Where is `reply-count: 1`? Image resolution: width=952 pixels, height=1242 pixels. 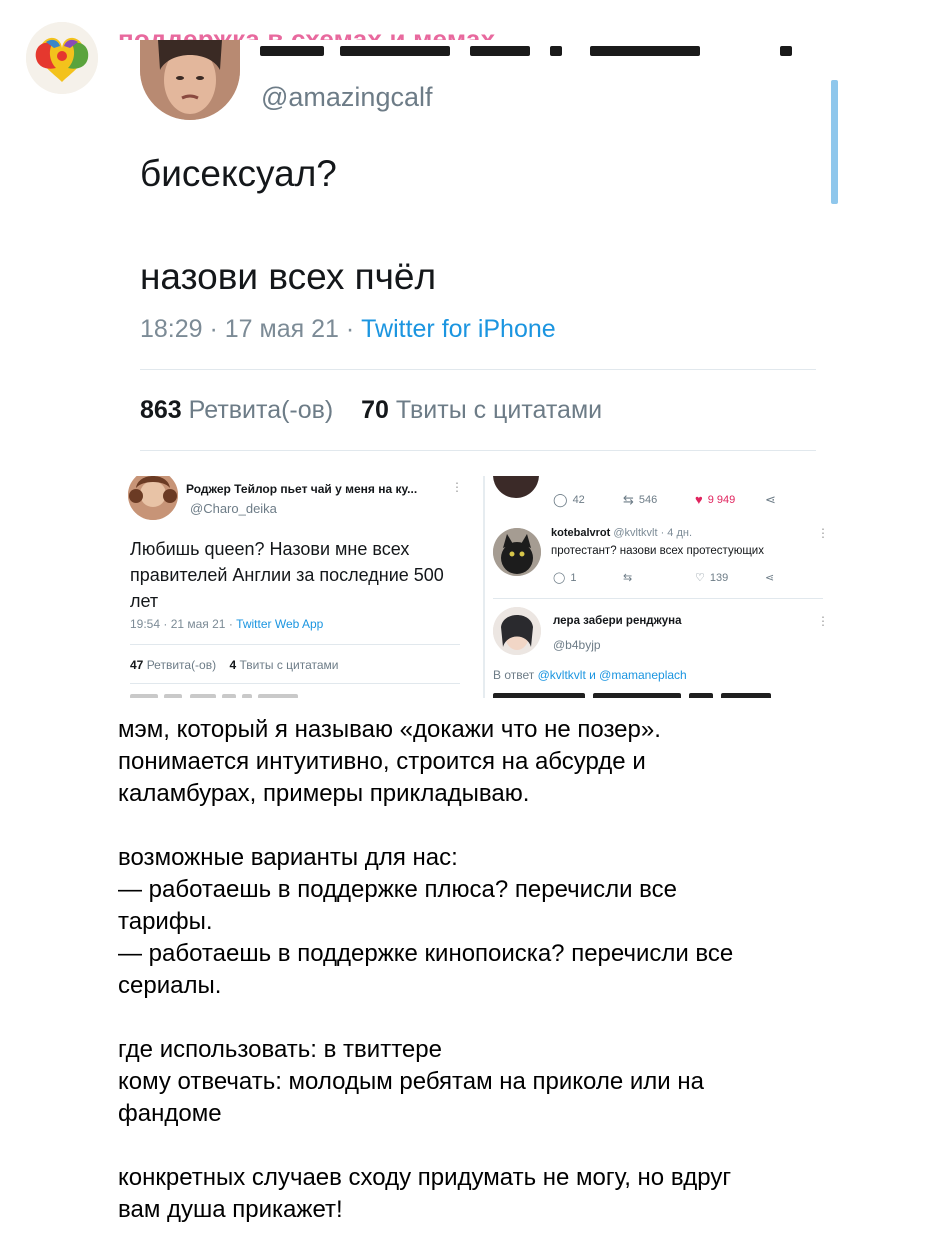
reply-count: 1 is located at coordinates (573, 577).